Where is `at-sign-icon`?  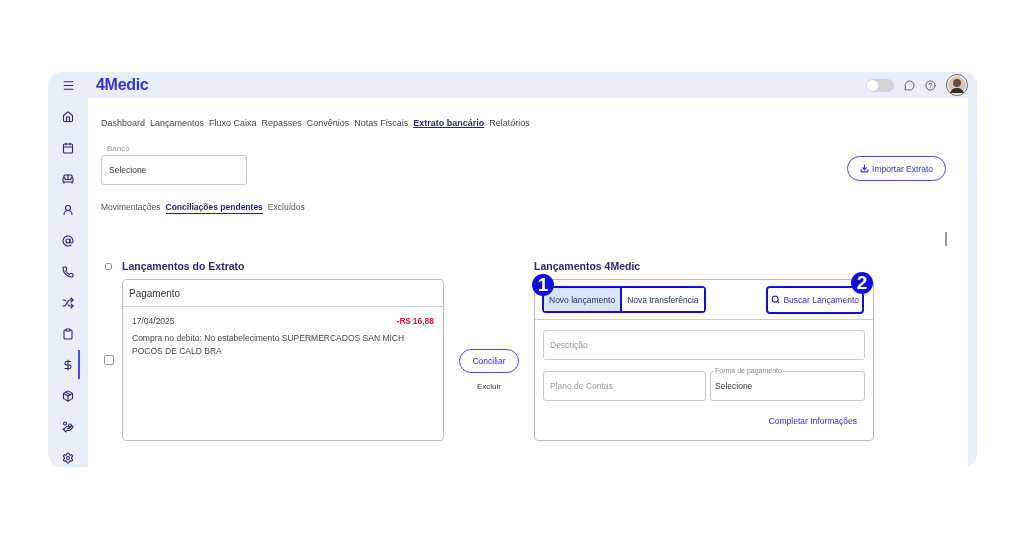 at-sign-icon is located at coordinates (68, 240).